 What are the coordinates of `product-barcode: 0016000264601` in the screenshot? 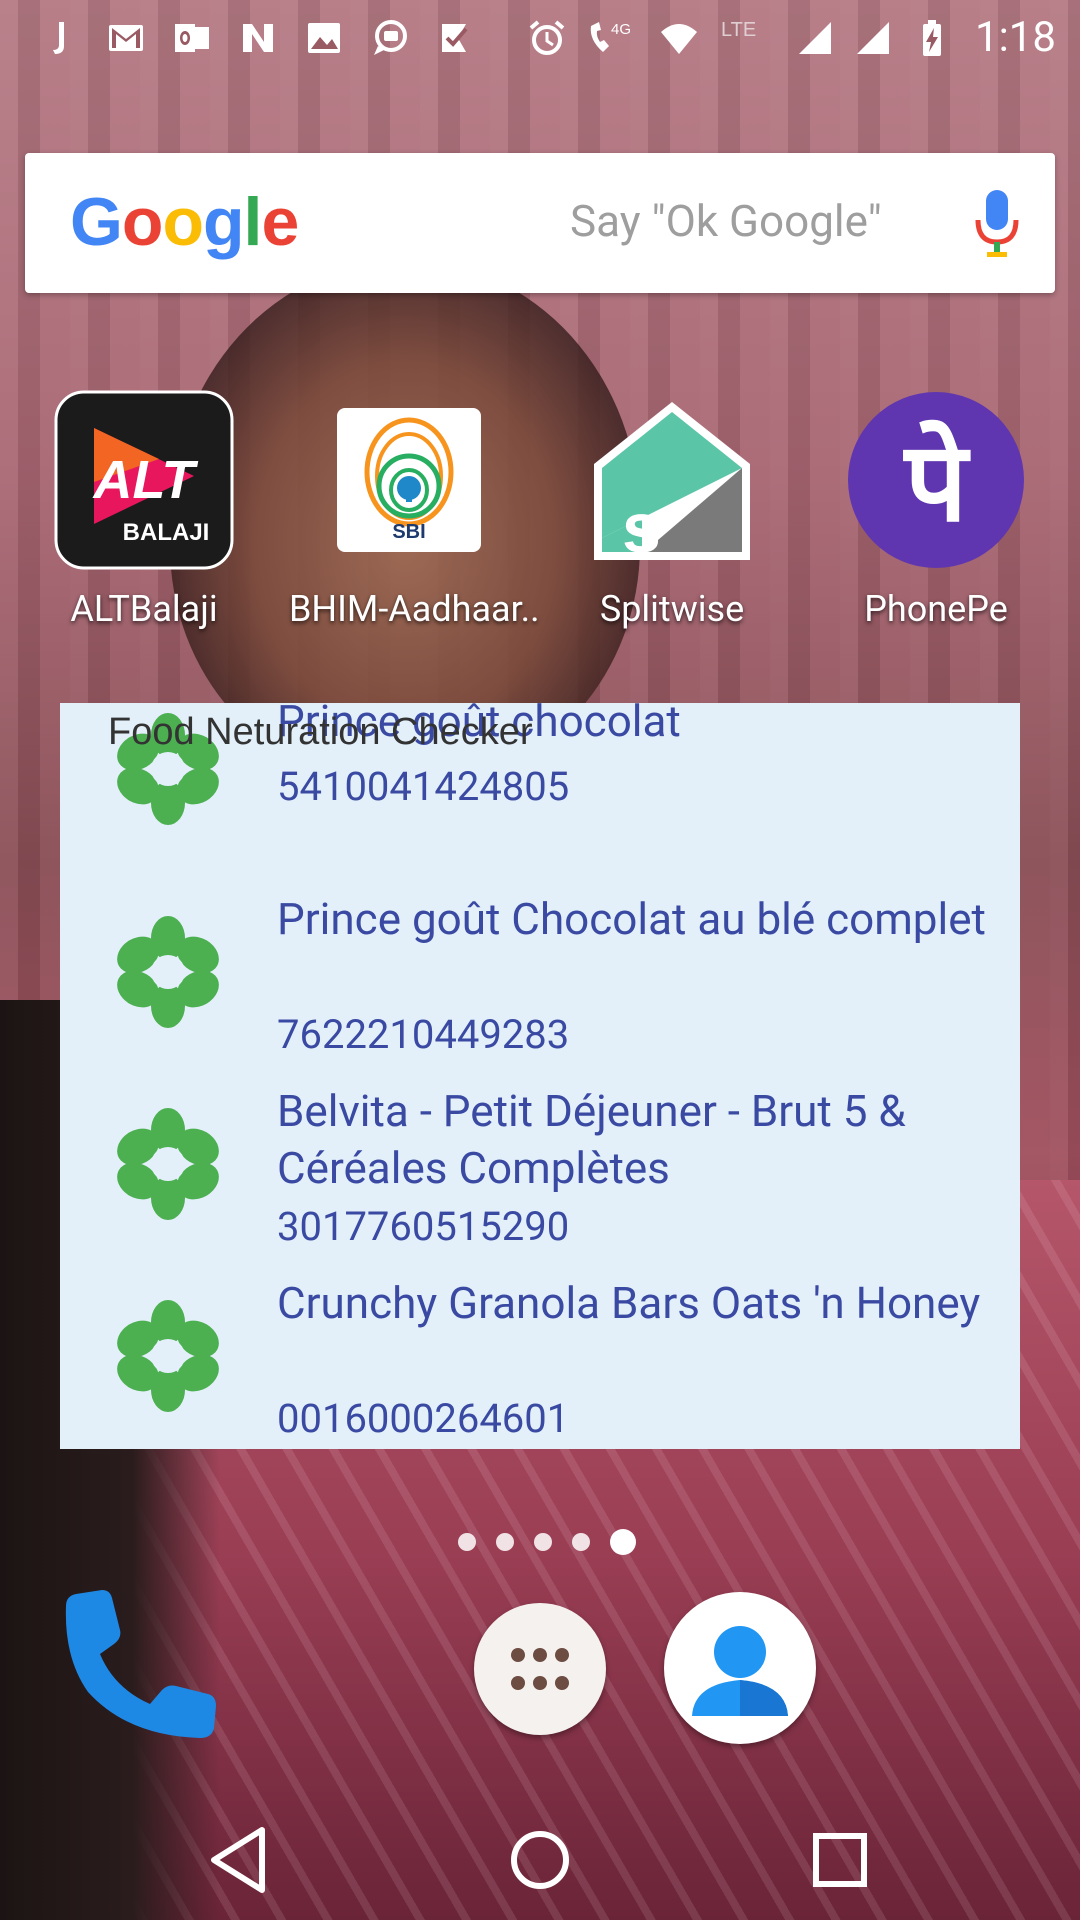 It's located at (423, 1418).